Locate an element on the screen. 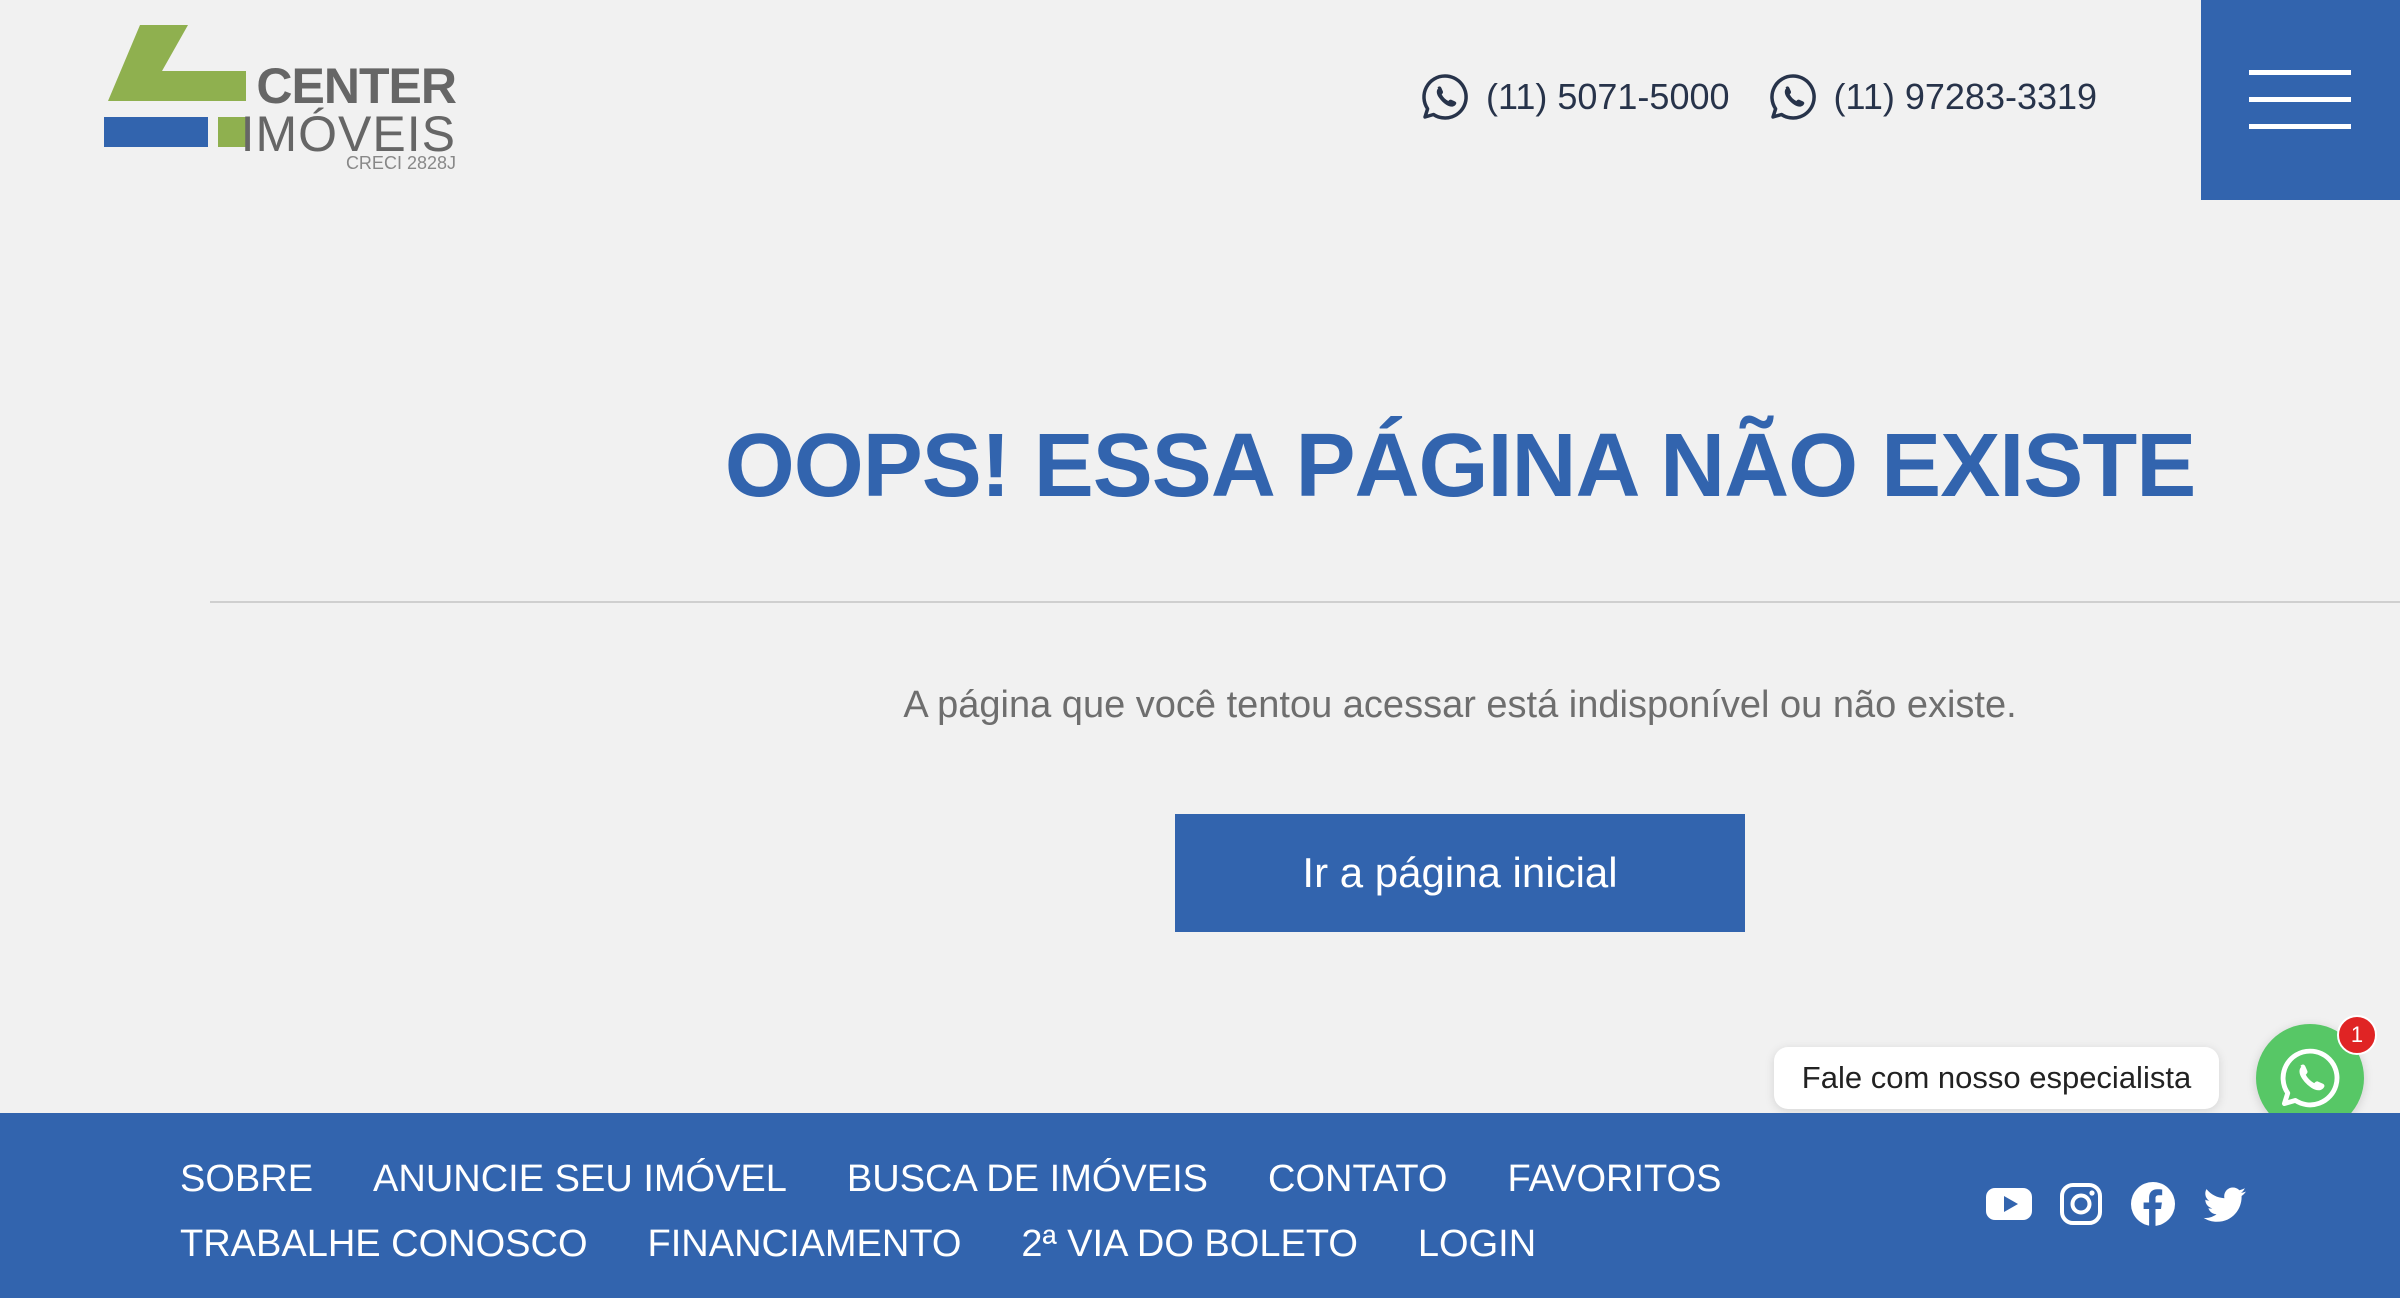 The image size is (2400, 1298). footer-link-contato: CONTATO is located at coordinates (1357, 1179).